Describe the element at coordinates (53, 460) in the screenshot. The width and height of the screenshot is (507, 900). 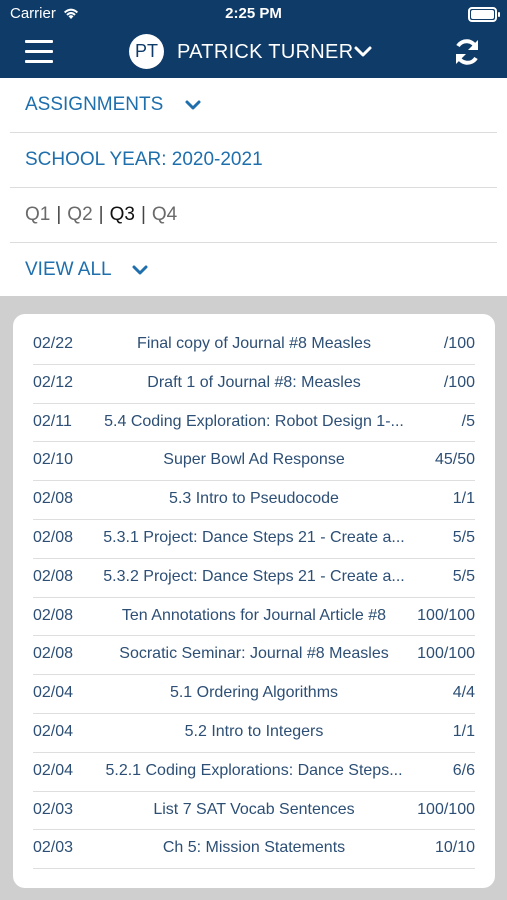
I see `assignment-date: 02/10` at that location.